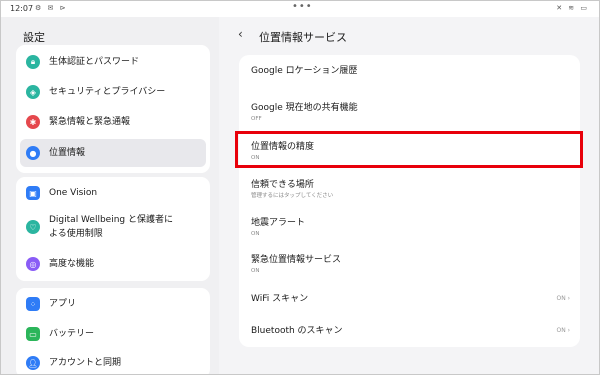 The height and width of the screenshot is (375, 600). I want to click on highlight-box, so click(409, 149).